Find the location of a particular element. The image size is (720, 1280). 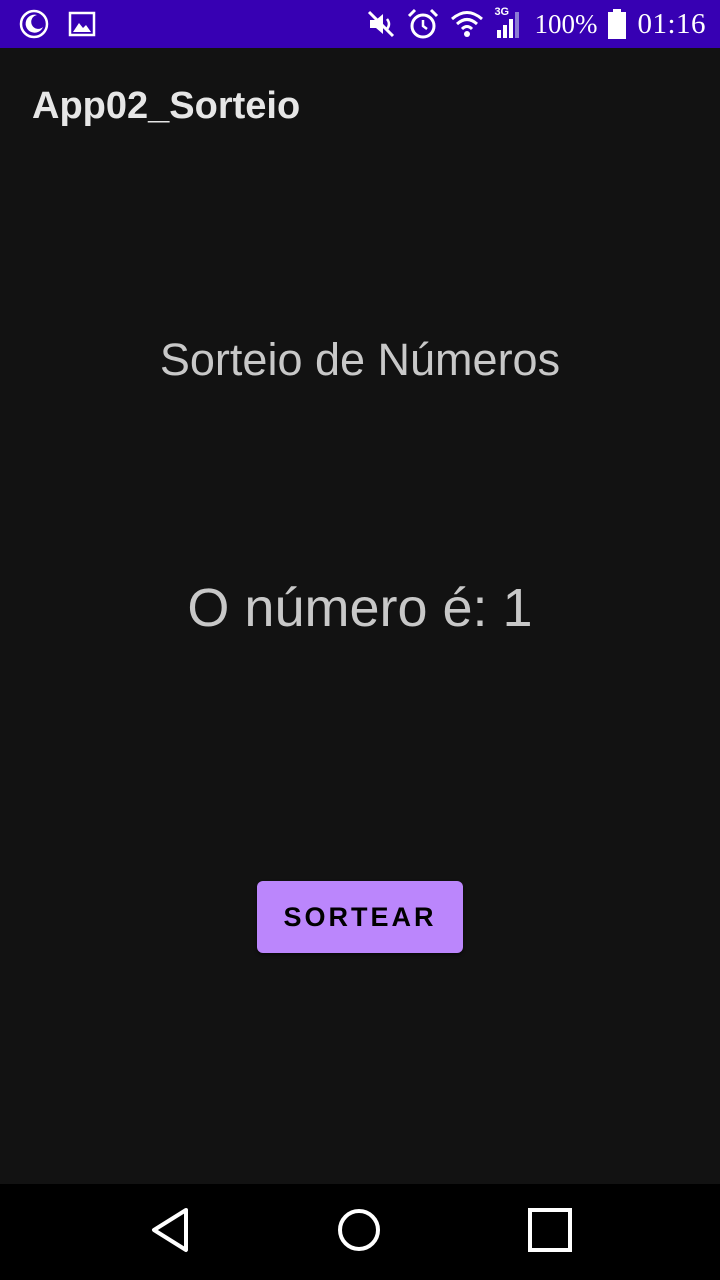

home-button is located at coordinates (359, 1232).